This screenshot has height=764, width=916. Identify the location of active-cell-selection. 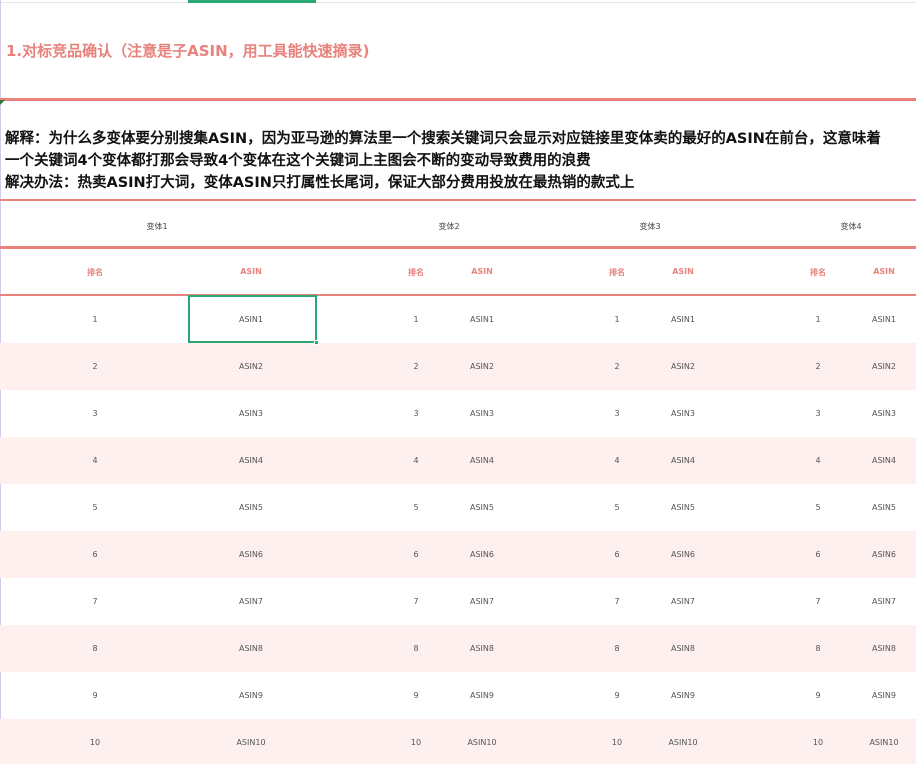
(253, 320).